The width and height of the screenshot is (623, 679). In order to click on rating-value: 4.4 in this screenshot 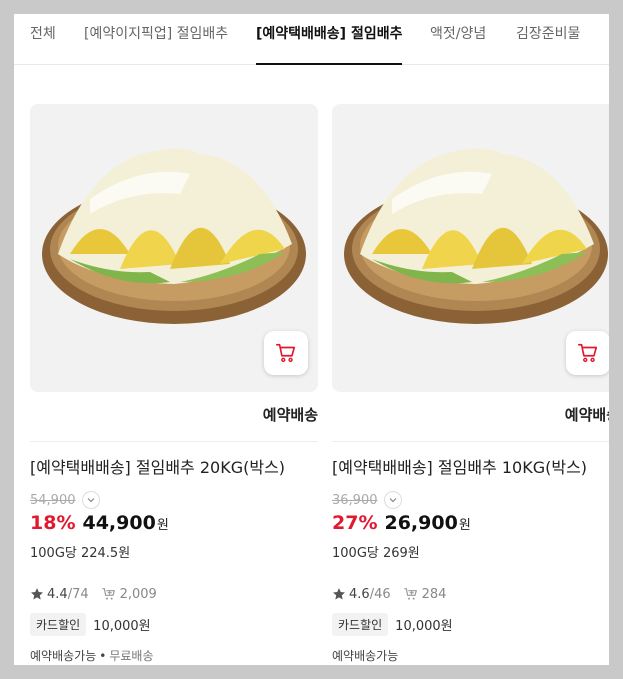, I will do `click(57, 594)`.